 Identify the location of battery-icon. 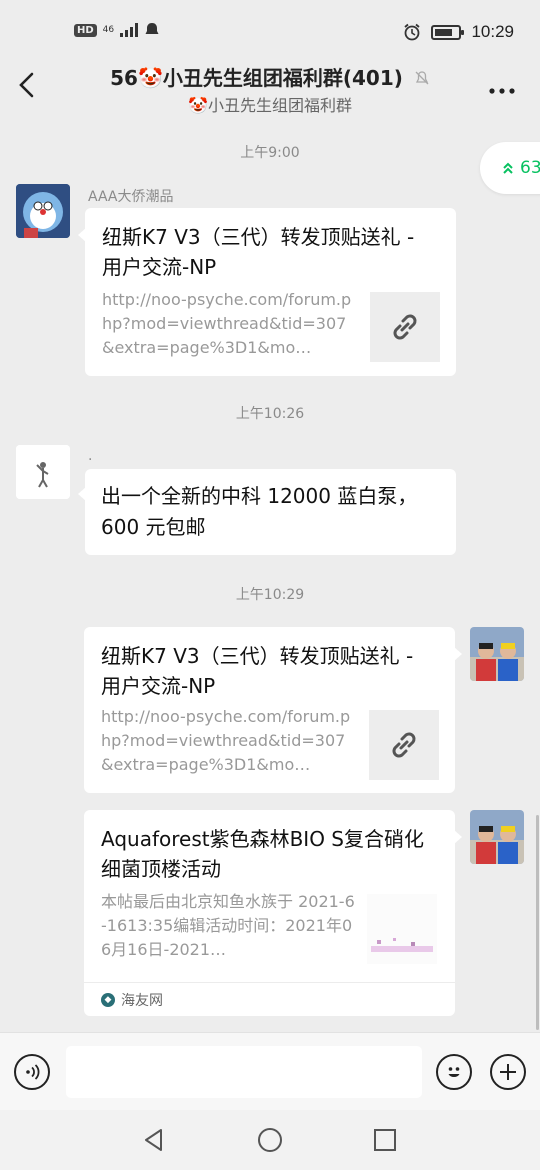
(448, 32).